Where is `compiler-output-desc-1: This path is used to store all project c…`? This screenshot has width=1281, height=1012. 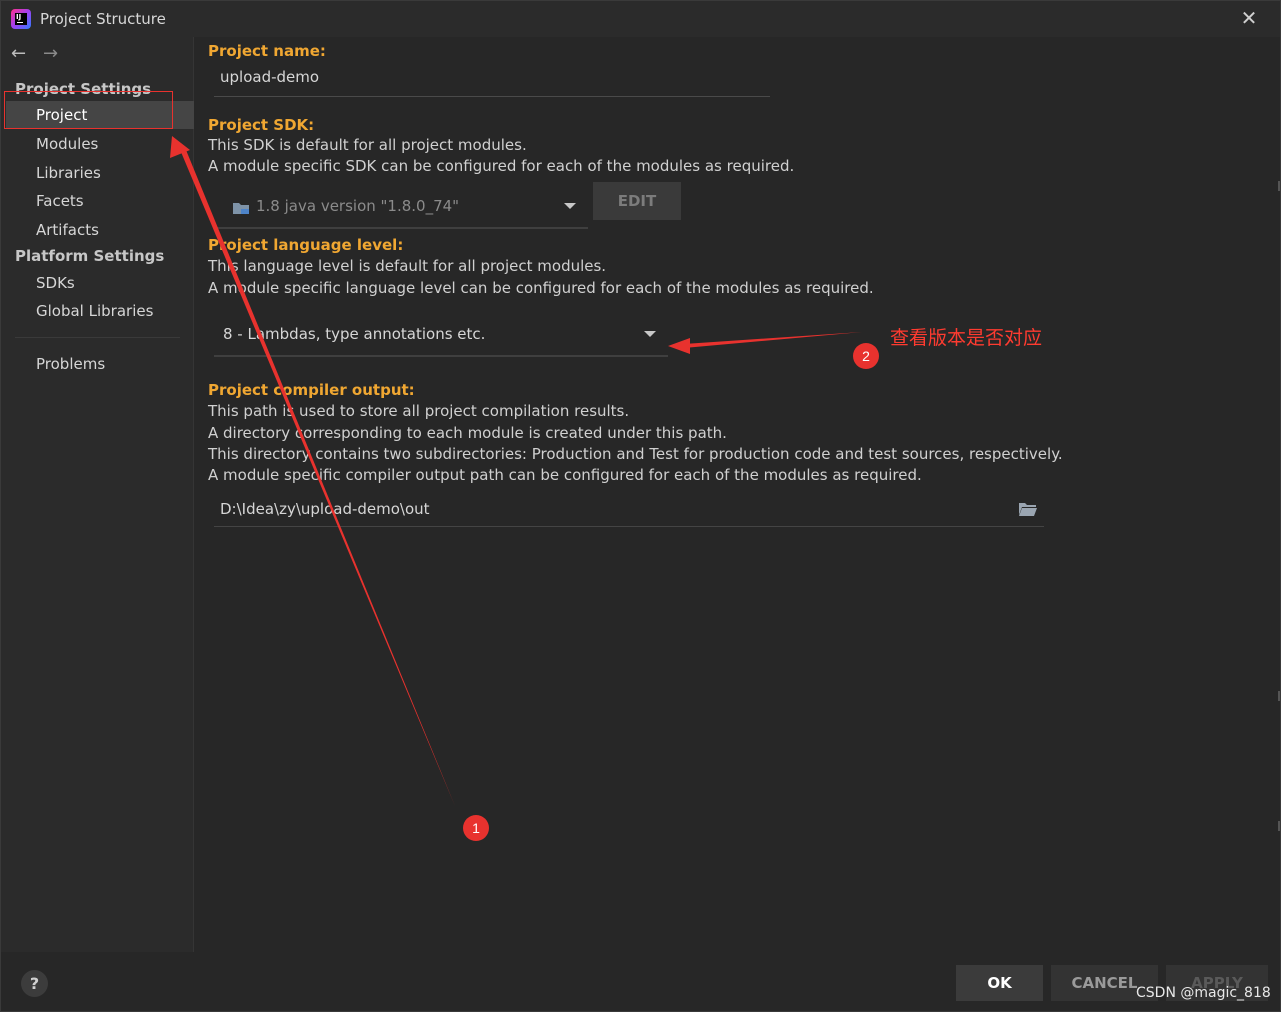 compiler-output-desc-1: This path is used to store all project c… is located at coordinates (419, 411).